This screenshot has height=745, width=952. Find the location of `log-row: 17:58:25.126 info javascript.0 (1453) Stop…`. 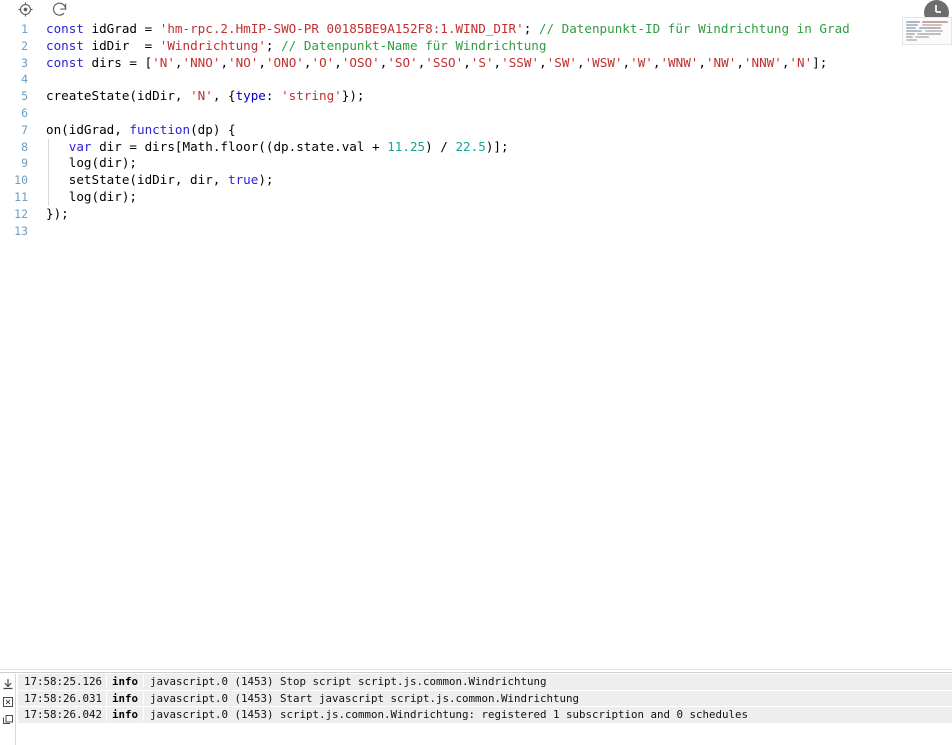

log-row: 17:58:25.126 info javascript.0 (1453) Stop… is located at coordinates (485, 682).